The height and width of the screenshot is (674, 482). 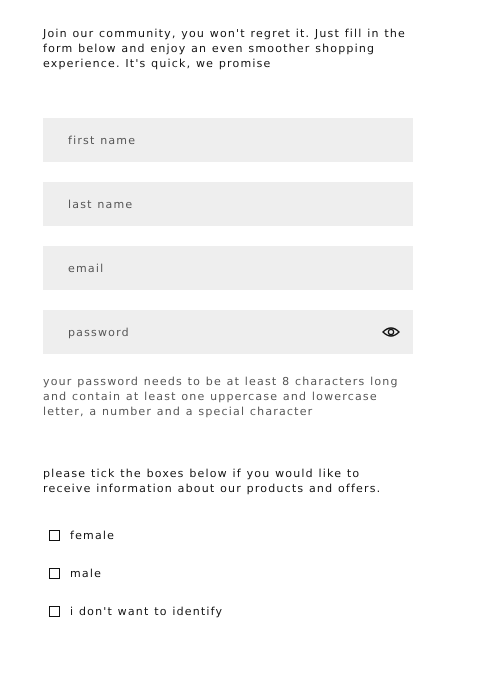 What do you see at coordinates (225, 48) in the screenshot?
I see `intro-text: Join our community, you won't regret it. Just fill in the form below and enjoy an even smoother shopping experience. It's quick, we promise` at bounding box center [225, 48].